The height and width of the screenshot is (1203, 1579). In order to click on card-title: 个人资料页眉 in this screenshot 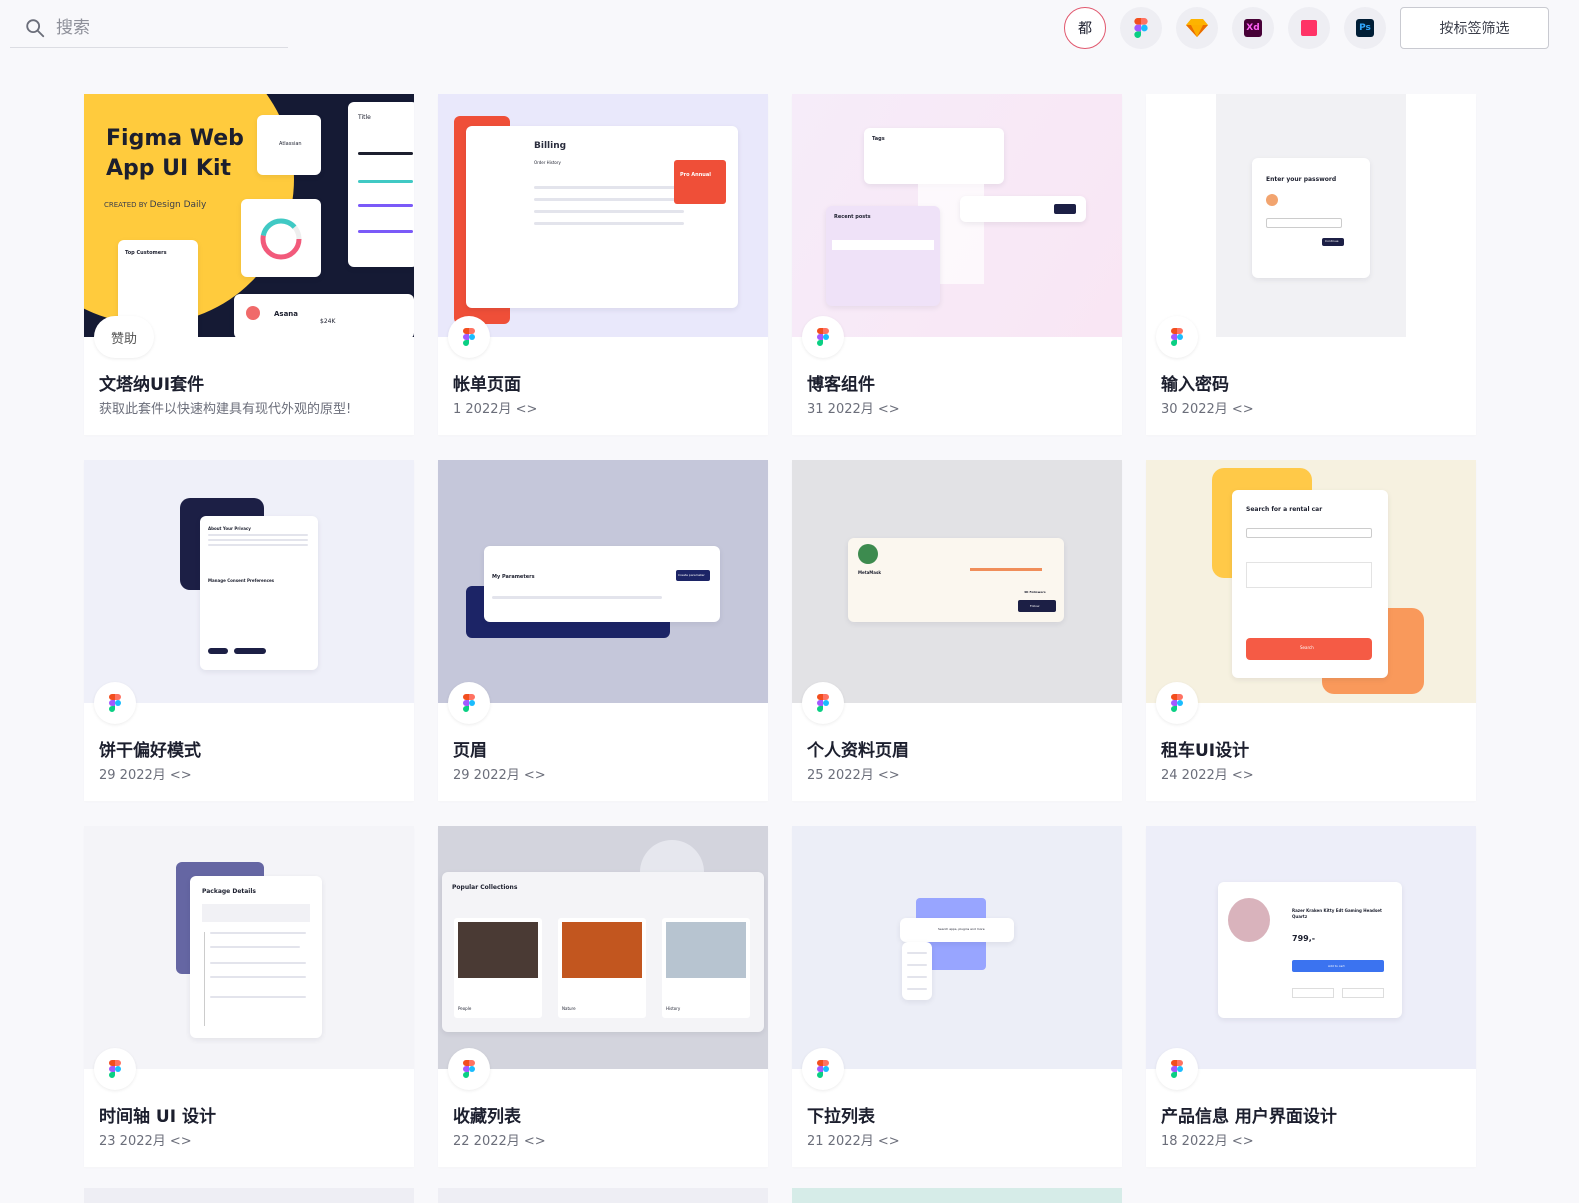, I will do `click(858, 748)`.